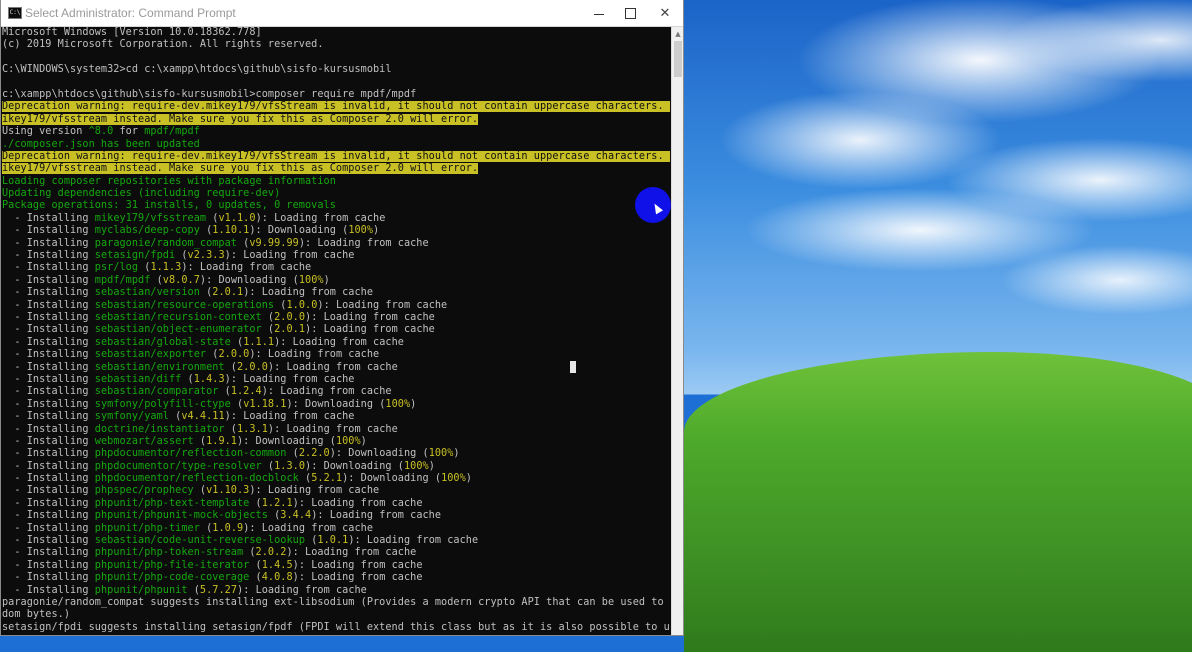  I want to click on console-text-segment: sebastian/exporter, so click(150, 355).